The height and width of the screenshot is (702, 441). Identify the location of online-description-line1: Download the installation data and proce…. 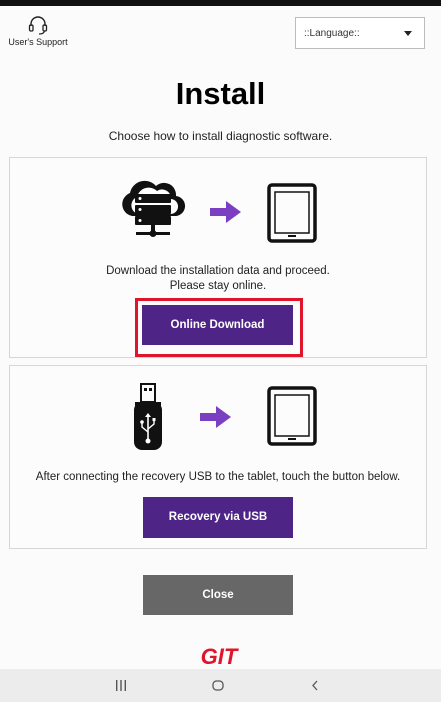
(218, 271).